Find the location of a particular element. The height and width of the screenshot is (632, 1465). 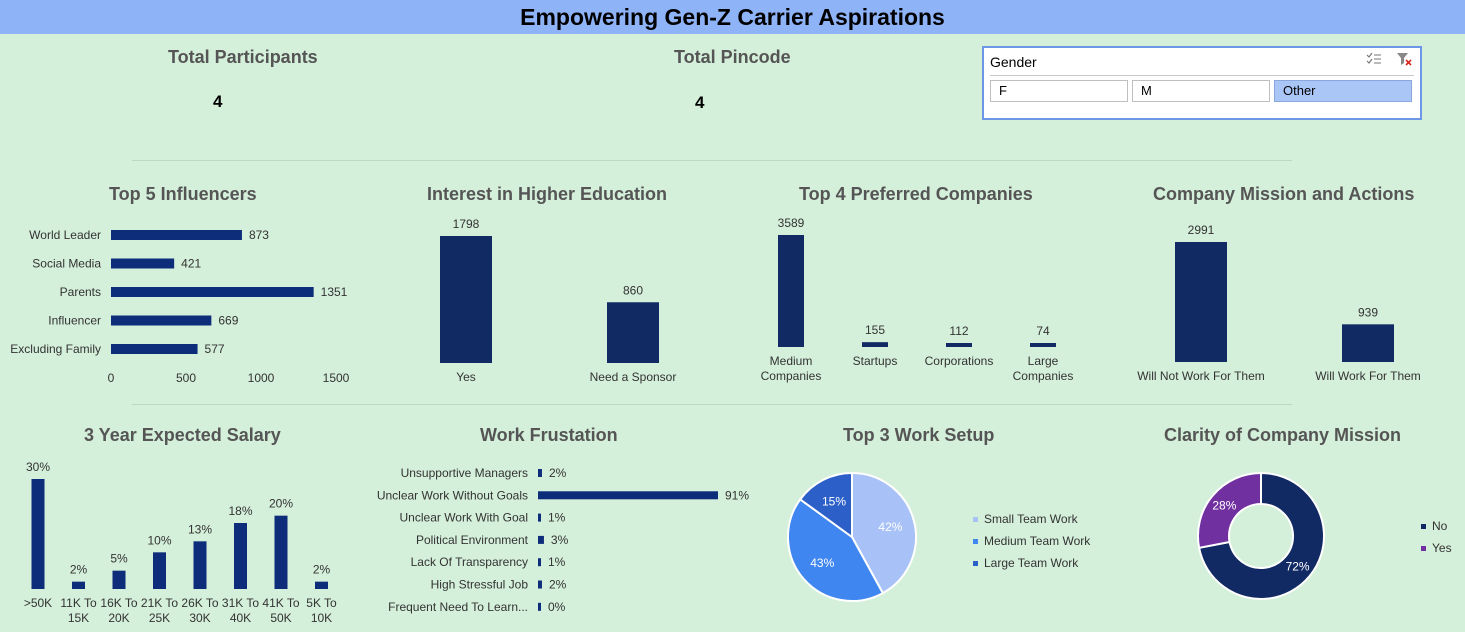

data-label-31k-to-40k: 18% is located at coordinates (240, 511).